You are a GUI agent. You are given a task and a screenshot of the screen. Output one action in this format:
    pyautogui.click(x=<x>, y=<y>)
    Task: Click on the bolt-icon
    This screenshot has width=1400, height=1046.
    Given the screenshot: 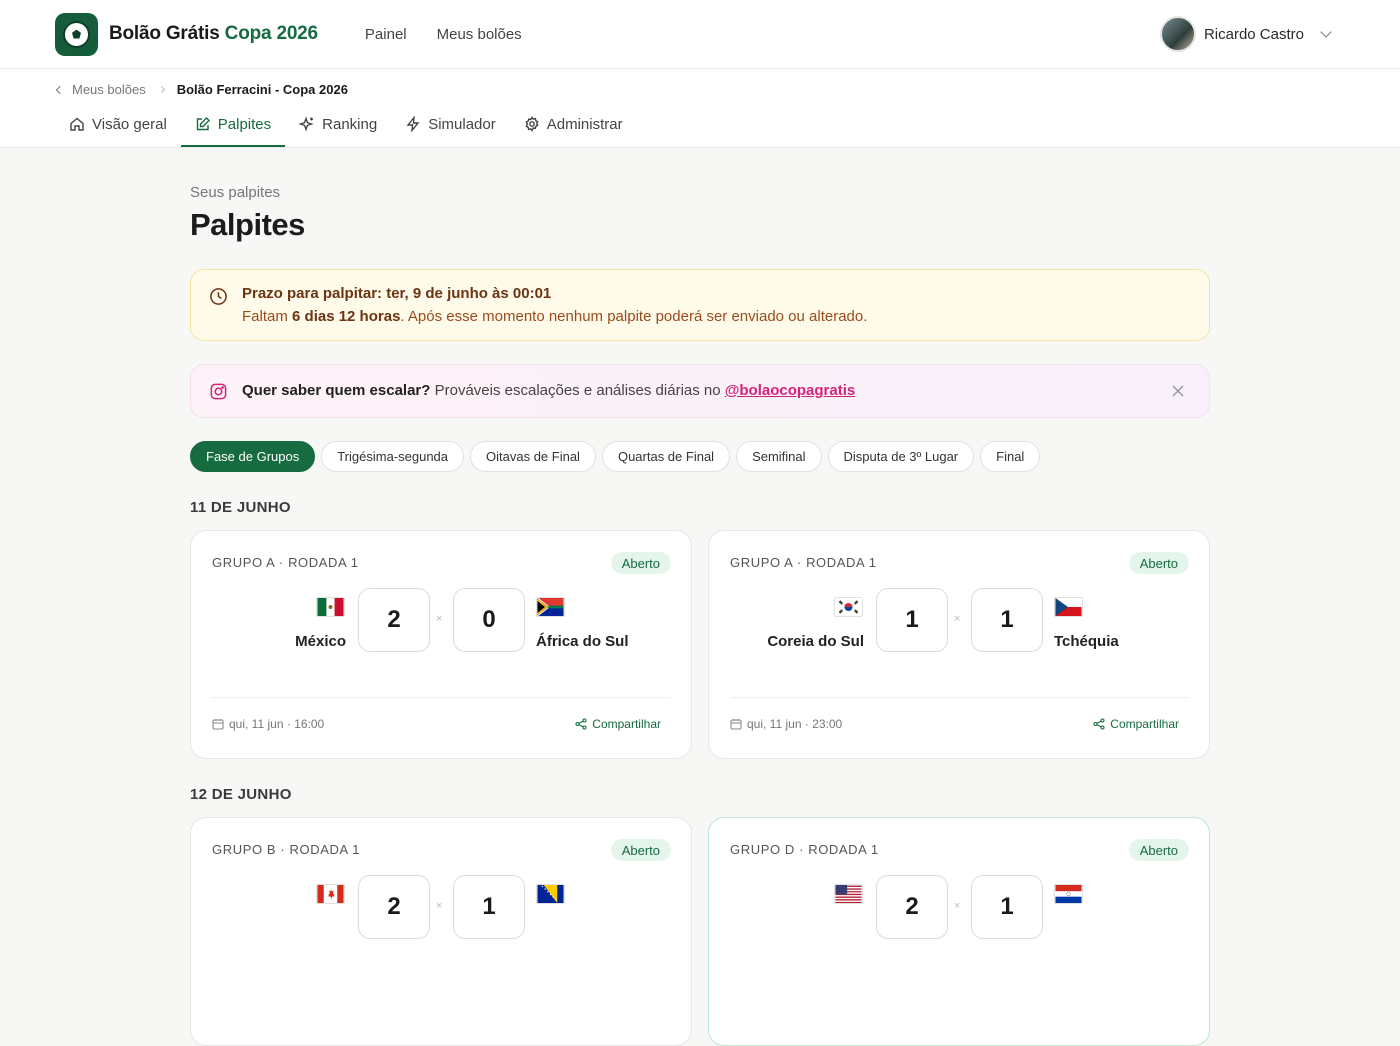 What is the action you would take?
    pyautogui.click(x=413, y=124)
    